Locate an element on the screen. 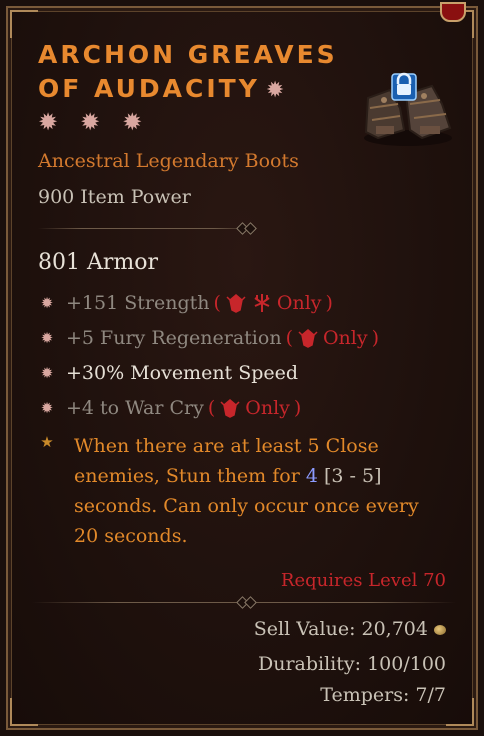 The image size is (484, 736). lock-icon is located at coordinates (404, 86).